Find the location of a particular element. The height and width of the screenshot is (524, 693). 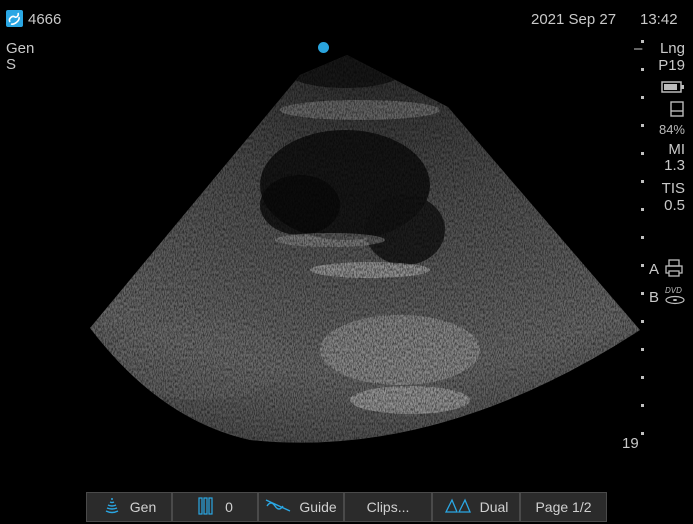

page-button: Page 1/2 is located at coordinates (563, 507).